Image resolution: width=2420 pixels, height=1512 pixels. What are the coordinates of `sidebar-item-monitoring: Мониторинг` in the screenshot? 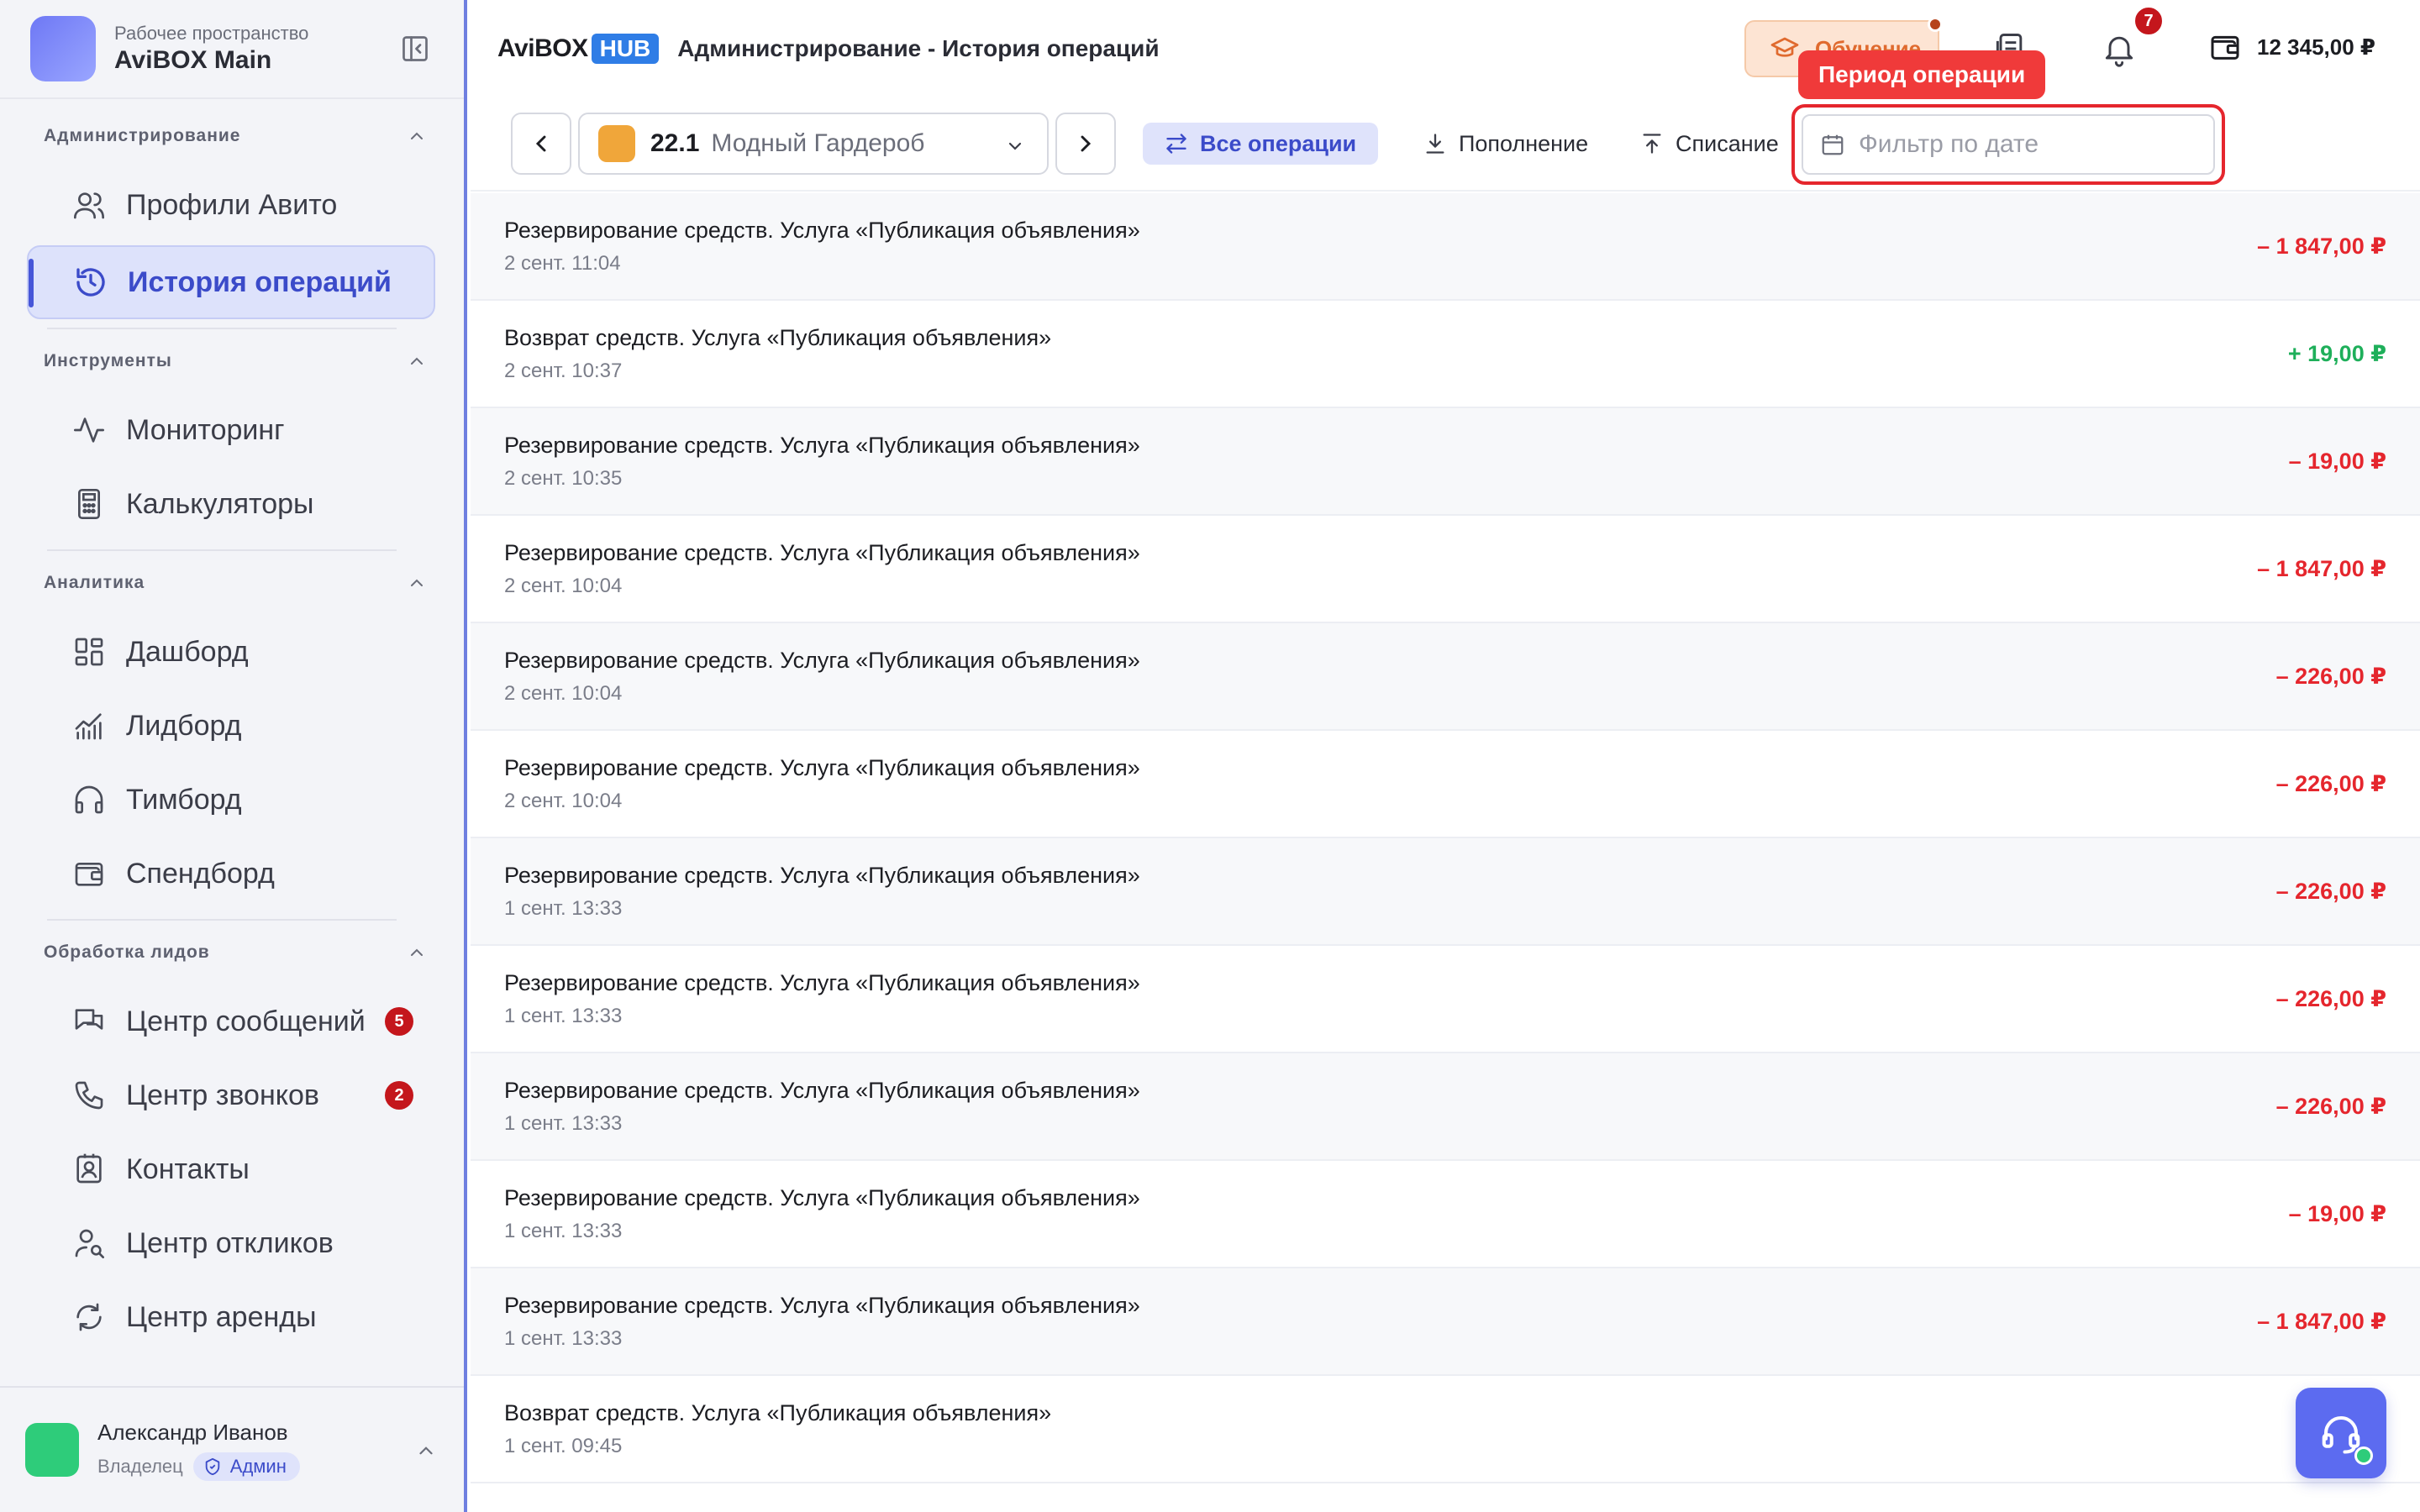 It's located at (231, 430).